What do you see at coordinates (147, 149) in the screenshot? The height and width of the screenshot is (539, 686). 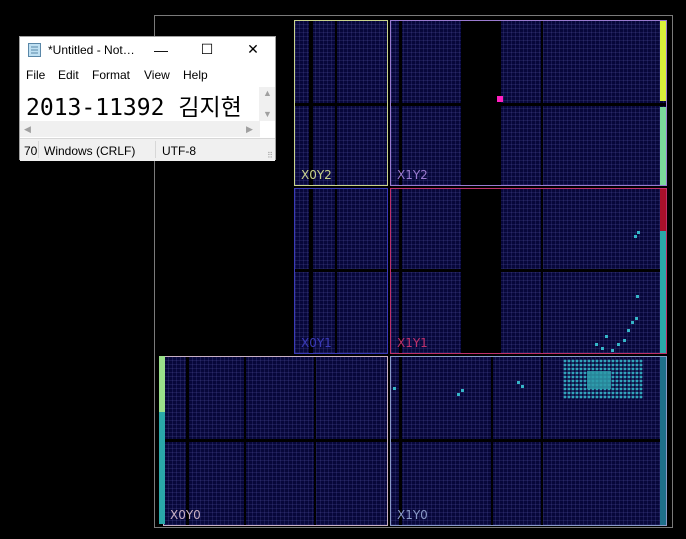 I see `status-bar: 70 Windows (CRLF) UTF-8 ⠿` at bounding box center [147, 149].